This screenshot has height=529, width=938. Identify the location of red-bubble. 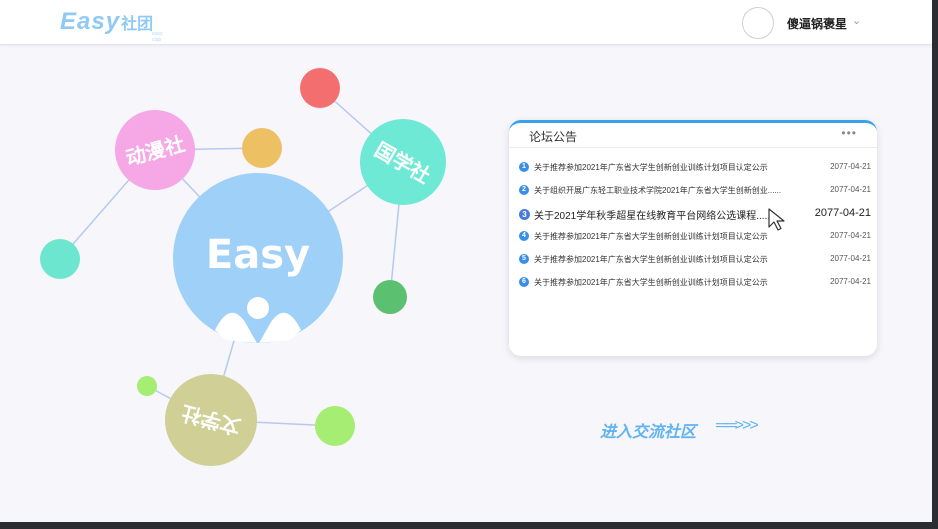
(320, 88).